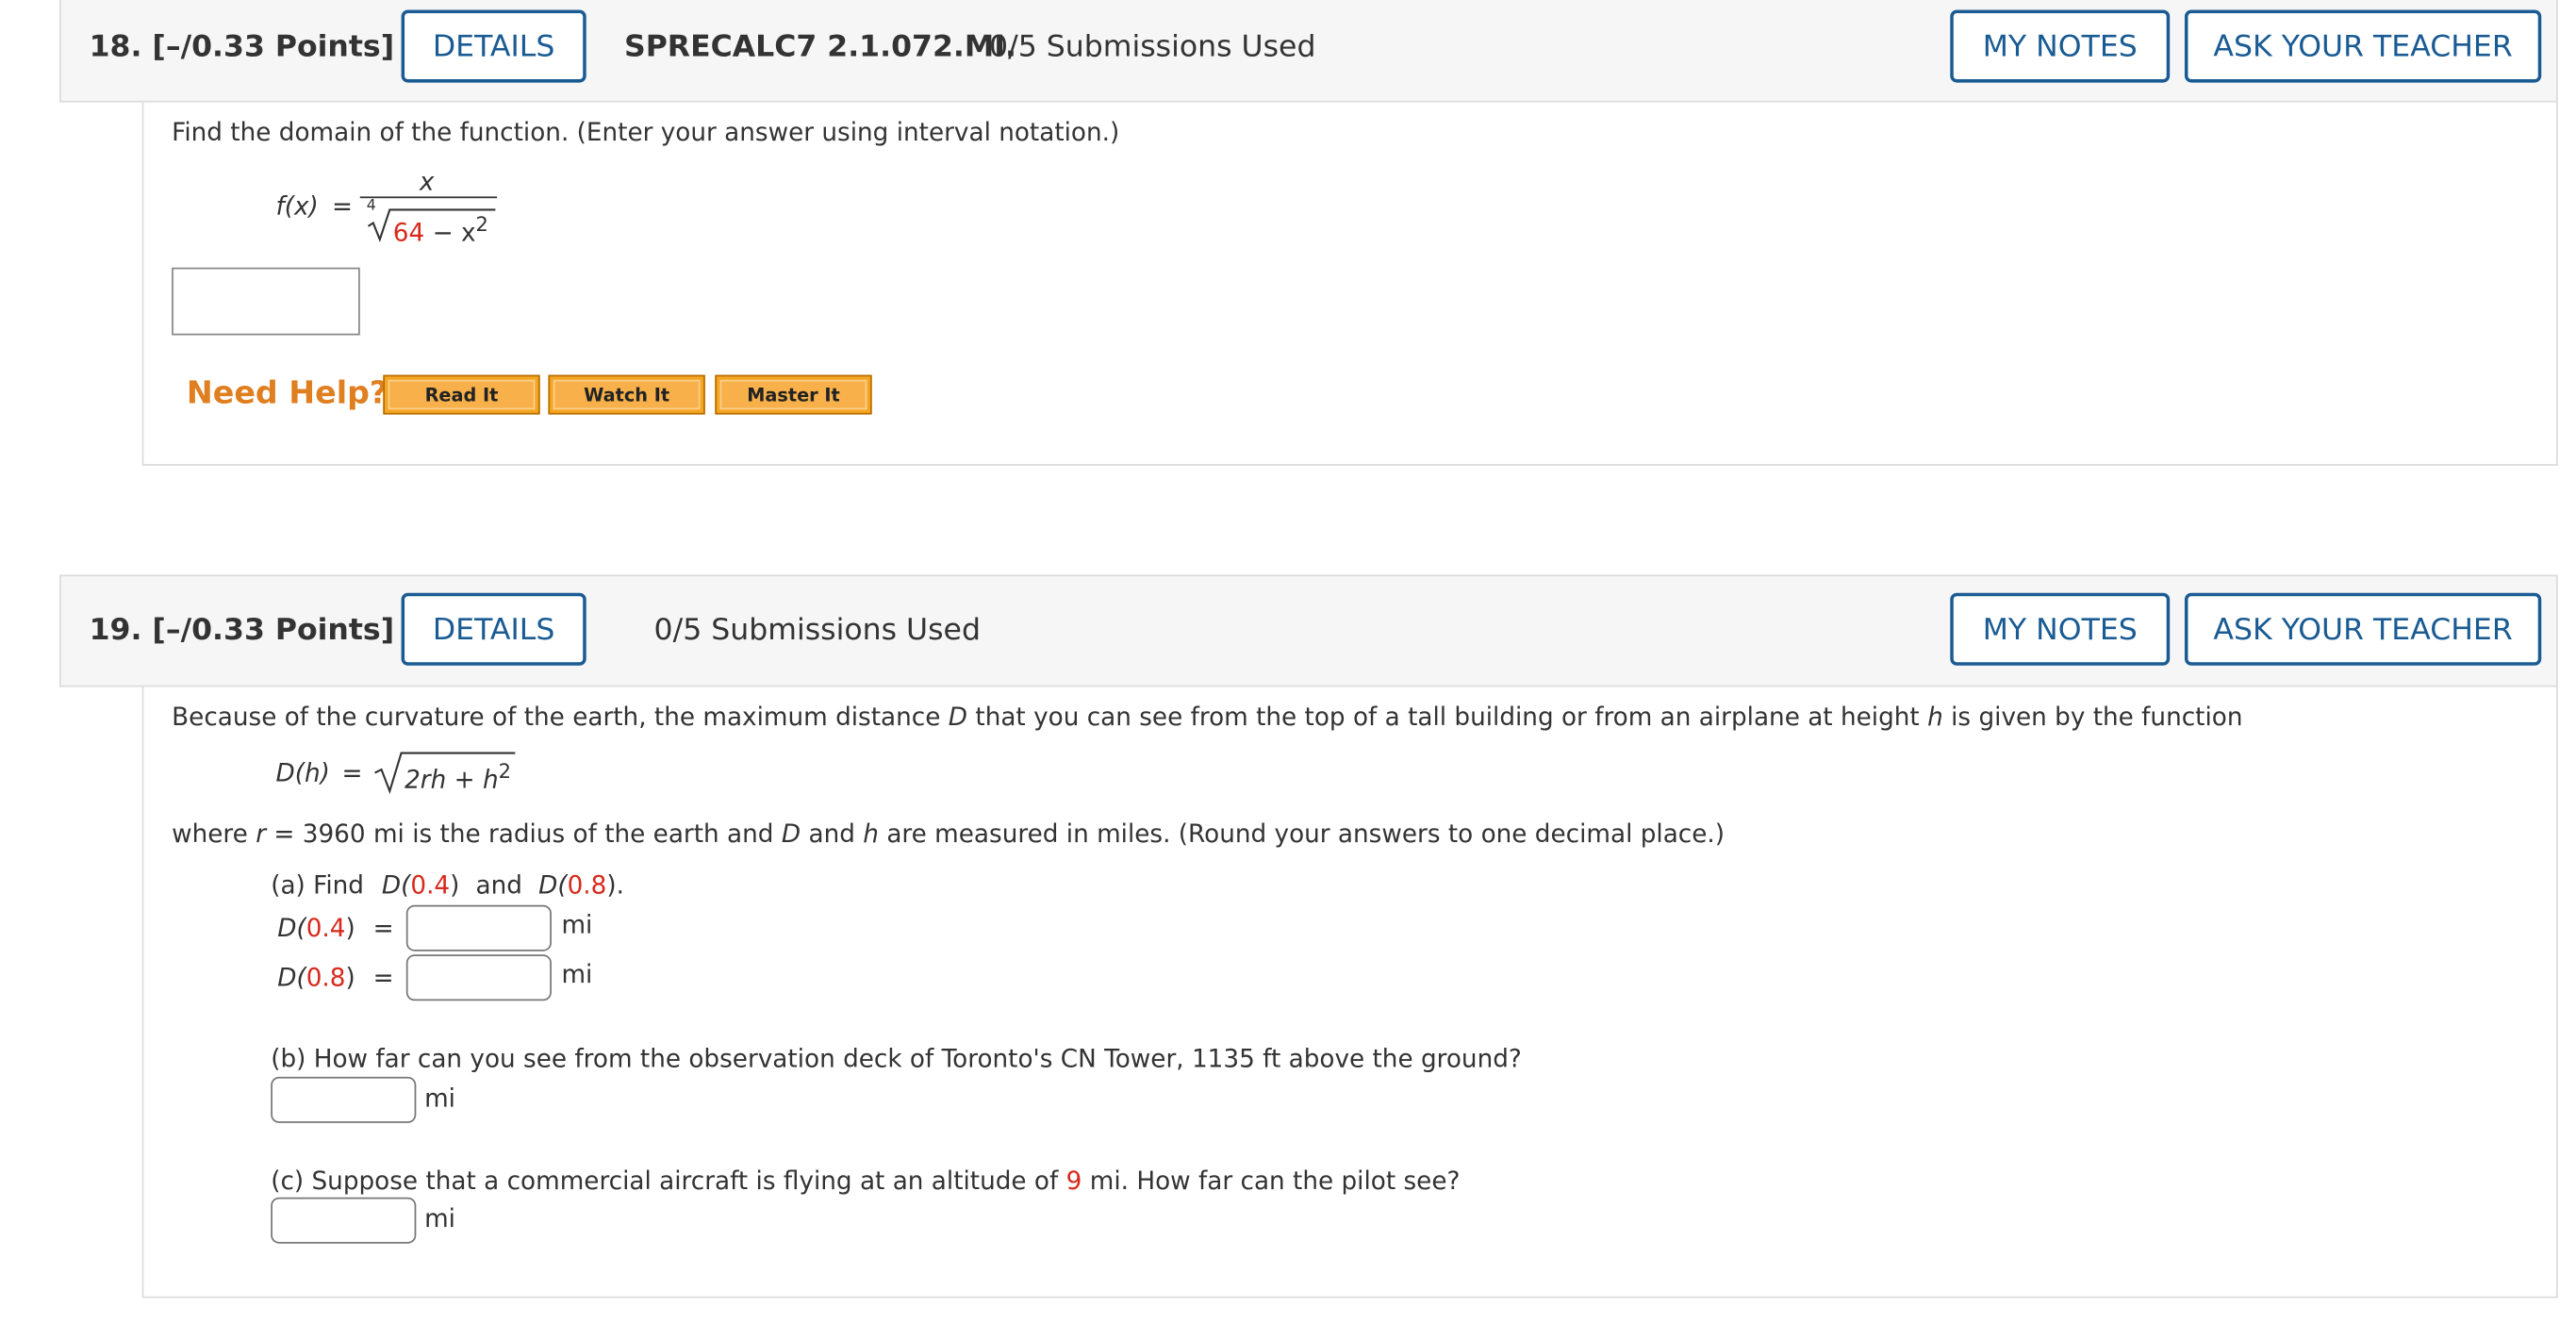  Describe the element at coordinates (302, 772) in the screenshot. I see `q19-fn-lhs: D(h)` at that location.